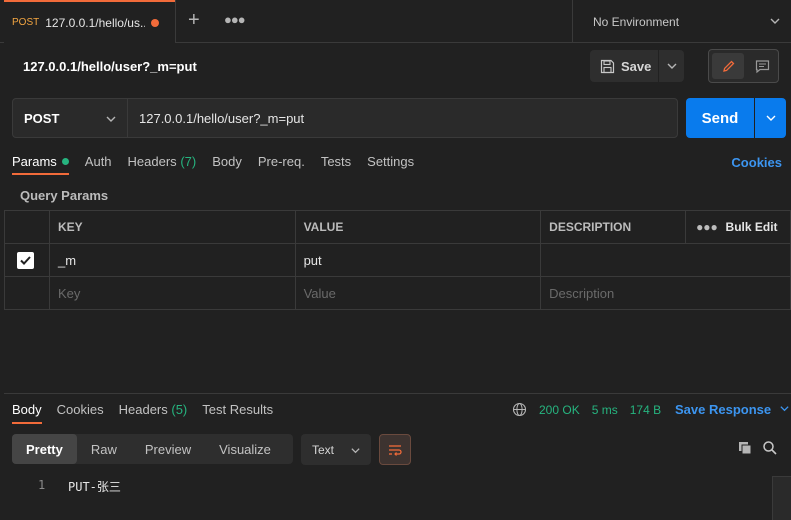  I want to click on response-tab-body: Body, so click(27, 413).